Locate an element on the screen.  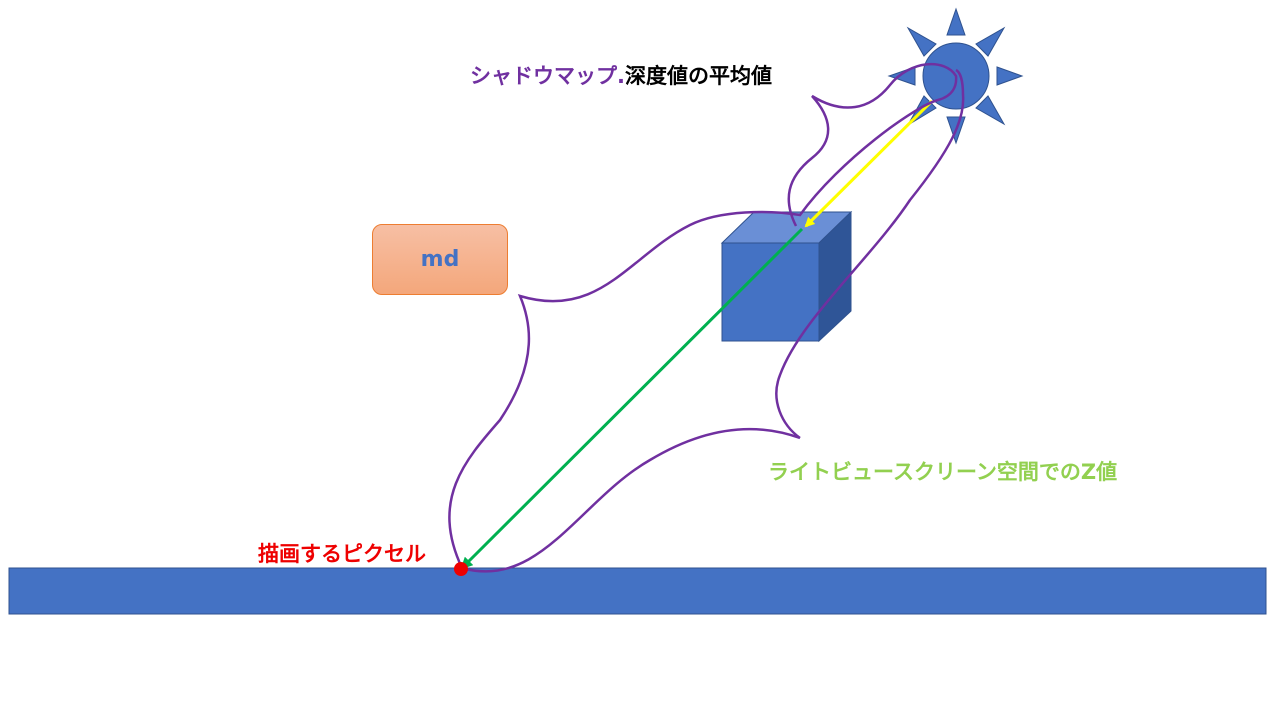
pixel-label: 描画するピクセル is located at coordinates (342, 554).